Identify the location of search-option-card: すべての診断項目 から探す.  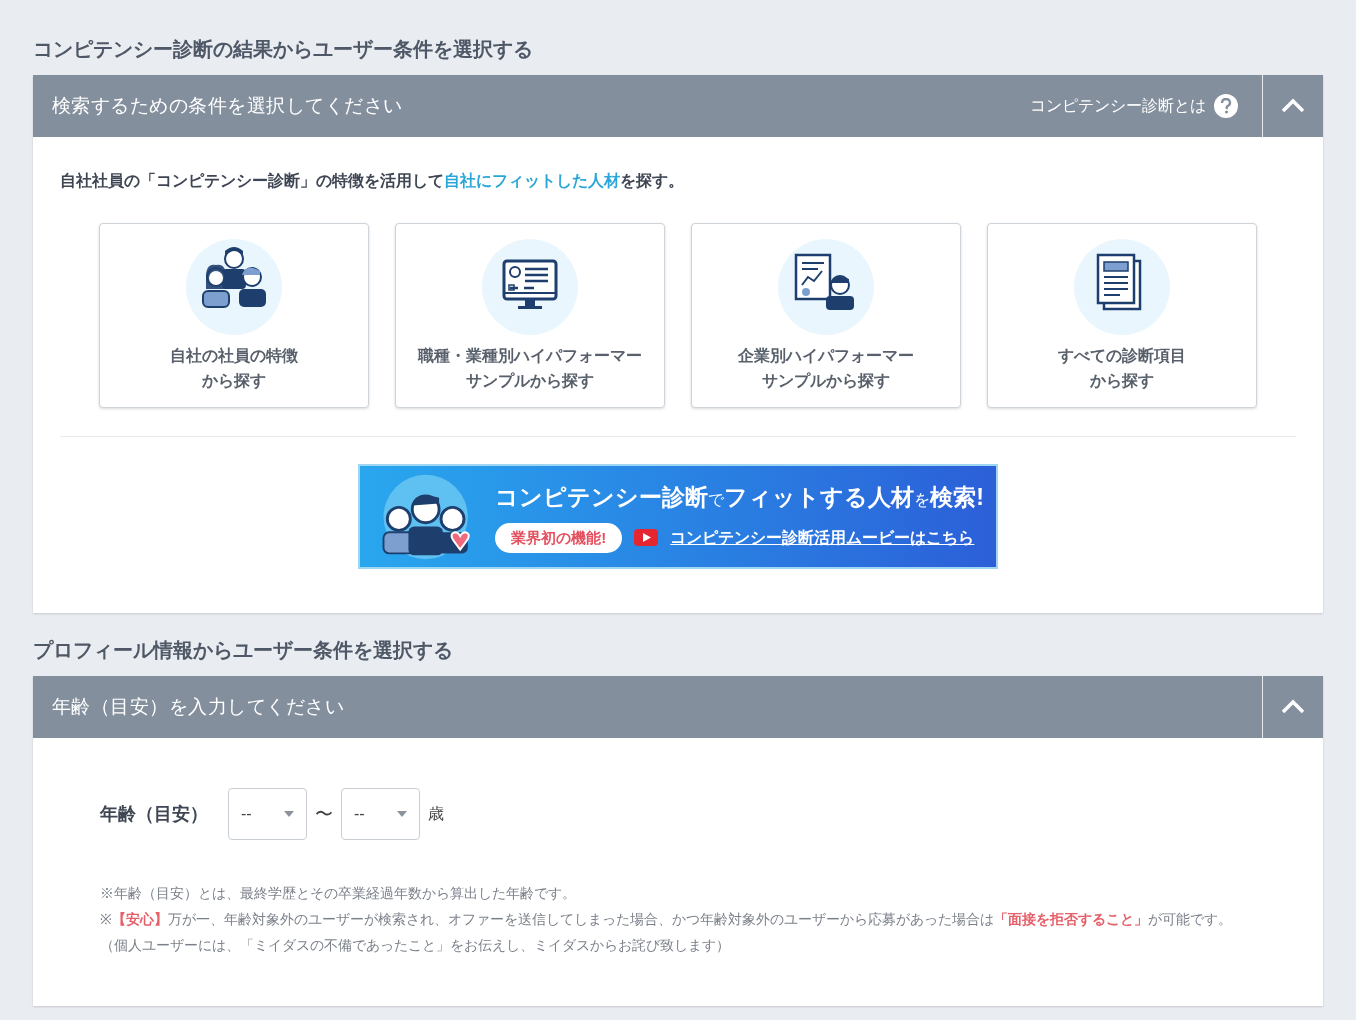
(1122, 315).